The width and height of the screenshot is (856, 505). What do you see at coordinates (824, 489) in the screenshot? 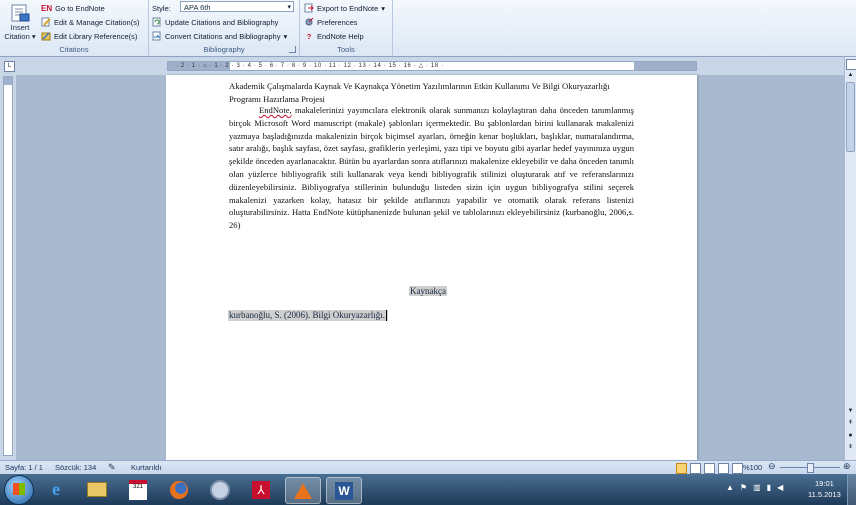
I see `clock: 19:01 11.5.2013` at bounding box center [824, 489].